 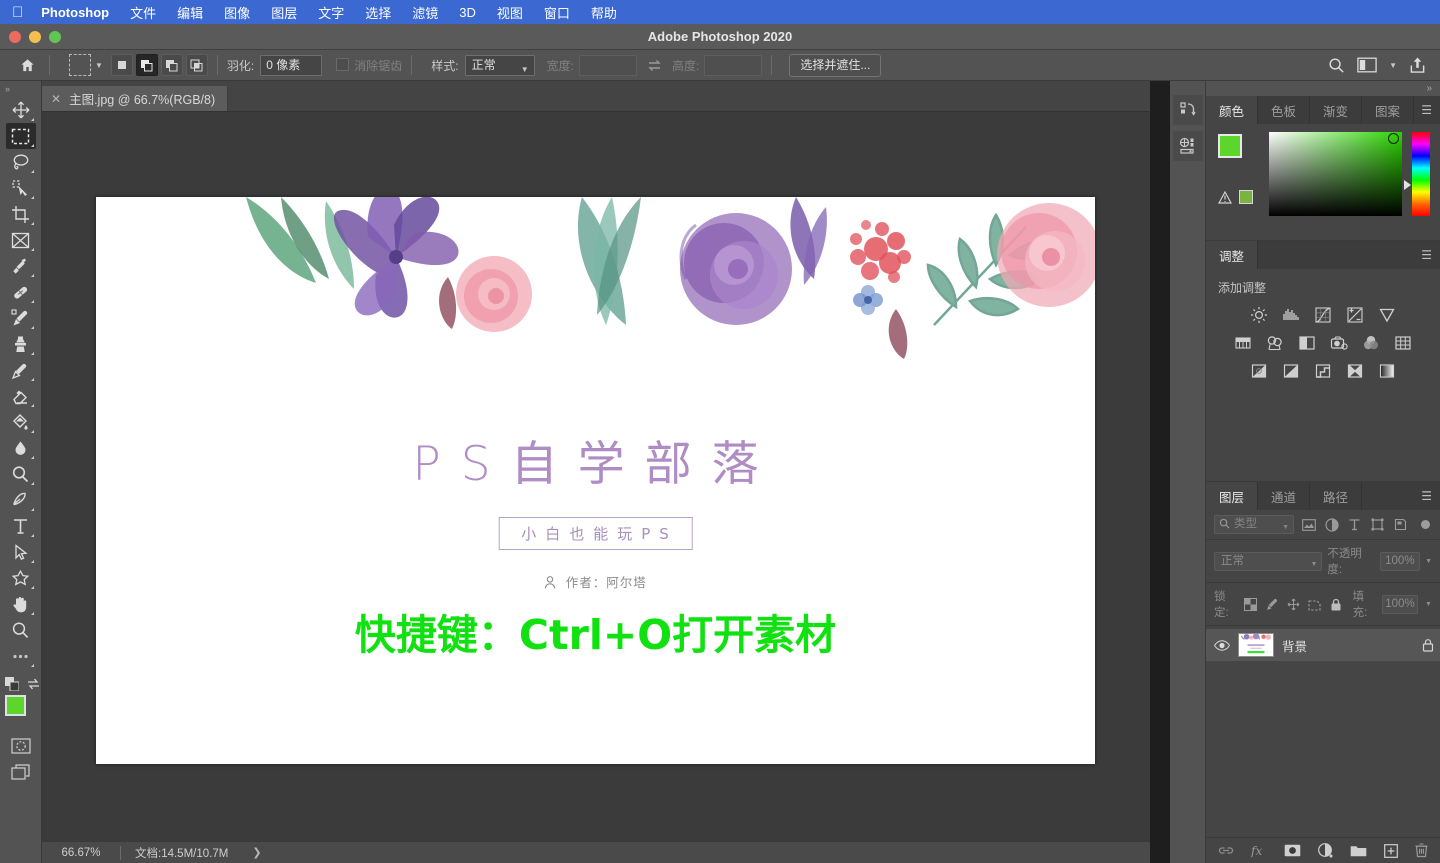 What do you see at coordinates (1230, 146) in the screenshot?
I see `foreground-color-swatch` at bounding box center [1230, 146].